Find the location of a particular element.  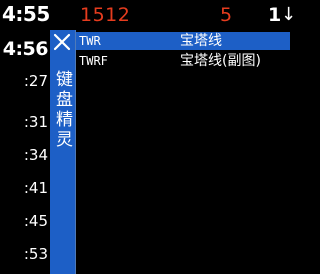

time-row: :34 is located at coordinates (35, 155).